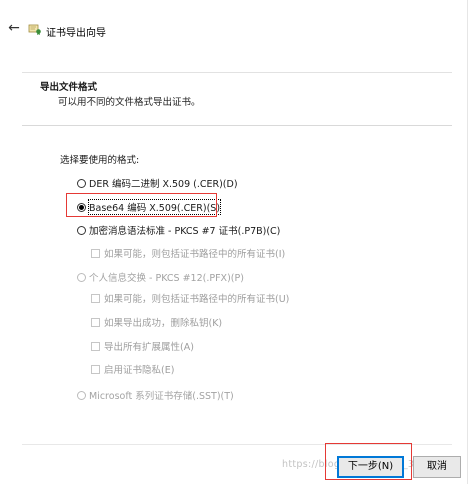  I want to click on checkbox-label: 如果可能，则包括证书路径中的所有证书(I), so click(195, 254).